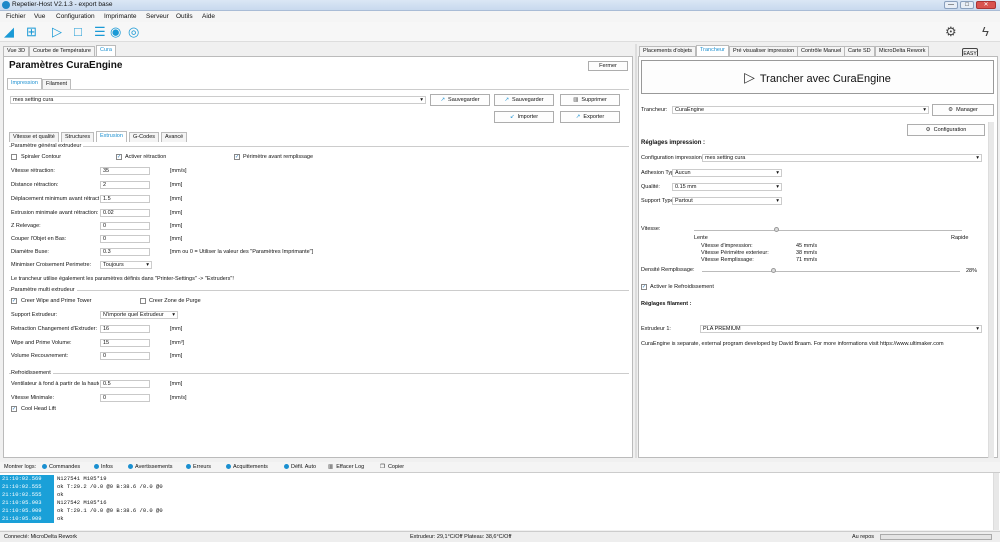  Describe the element at coordinates (57, 32) in the screenshot. I see `run-job-icon: ▷` at that location.